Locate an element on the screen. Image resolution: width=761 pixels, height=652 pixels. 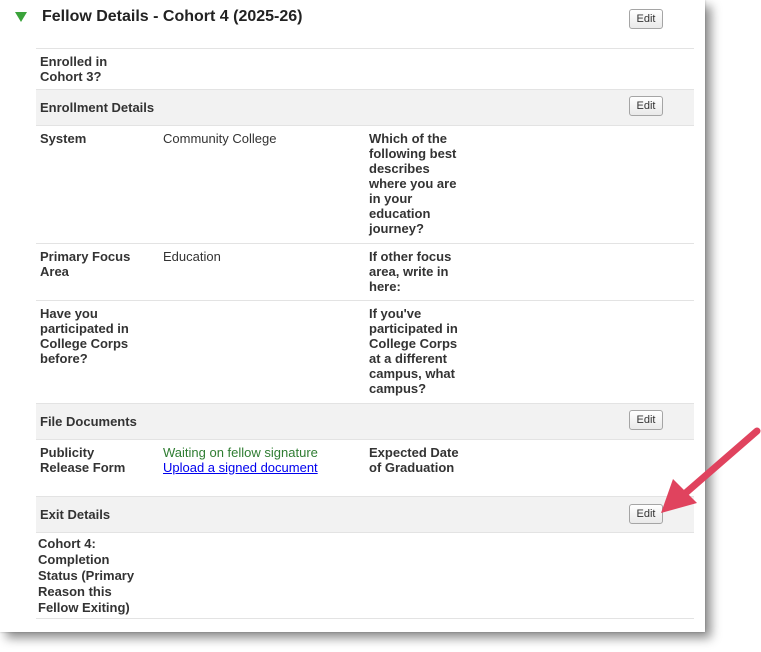
section-title: Enrollment Details is located at coordinates (97, 107).